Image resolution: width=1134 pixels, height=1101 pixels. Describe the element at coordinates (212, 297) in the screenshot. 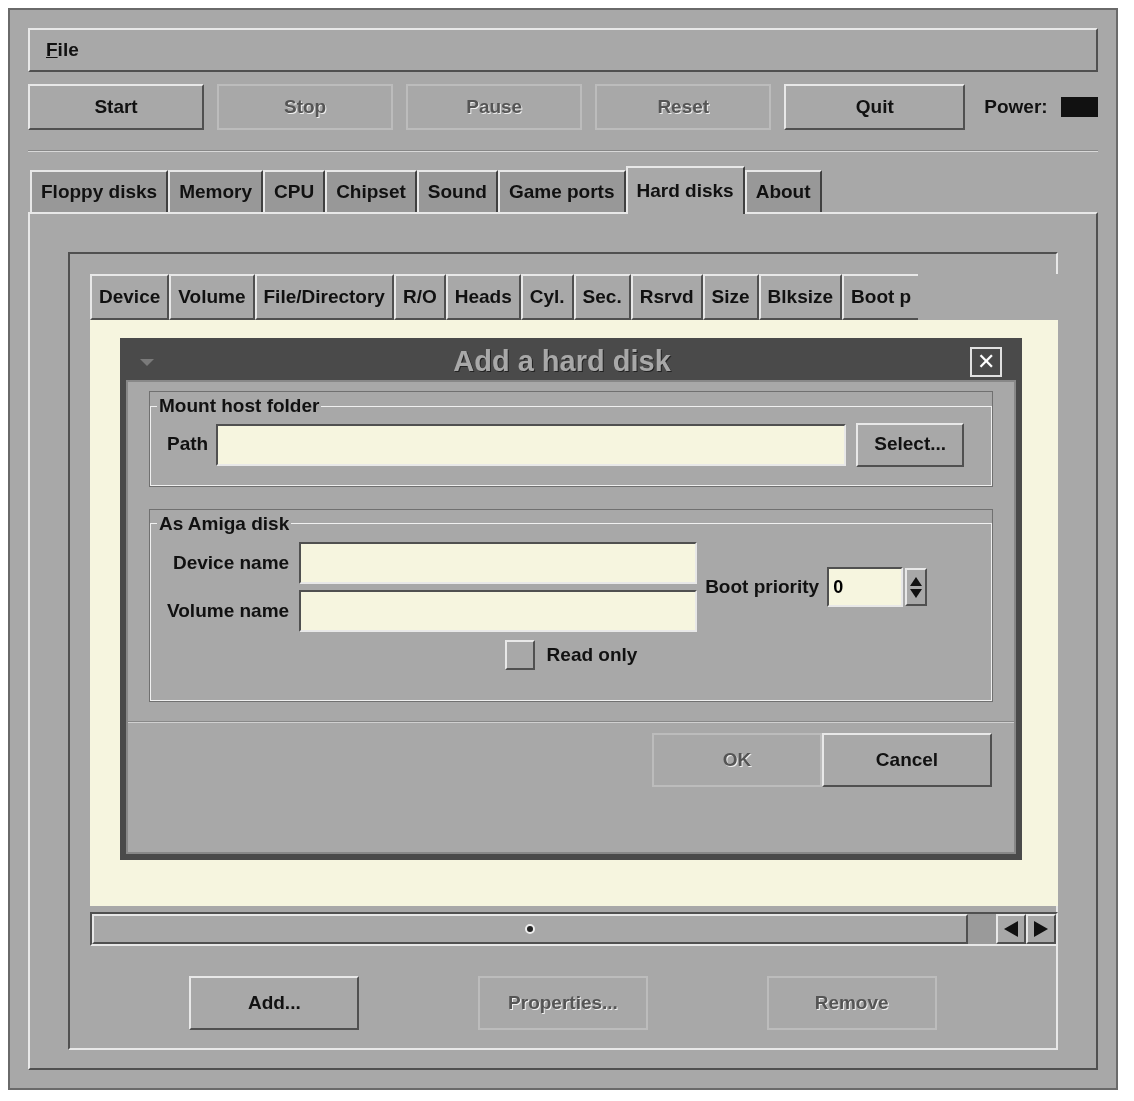

I see `column-header: Volume` at that location.